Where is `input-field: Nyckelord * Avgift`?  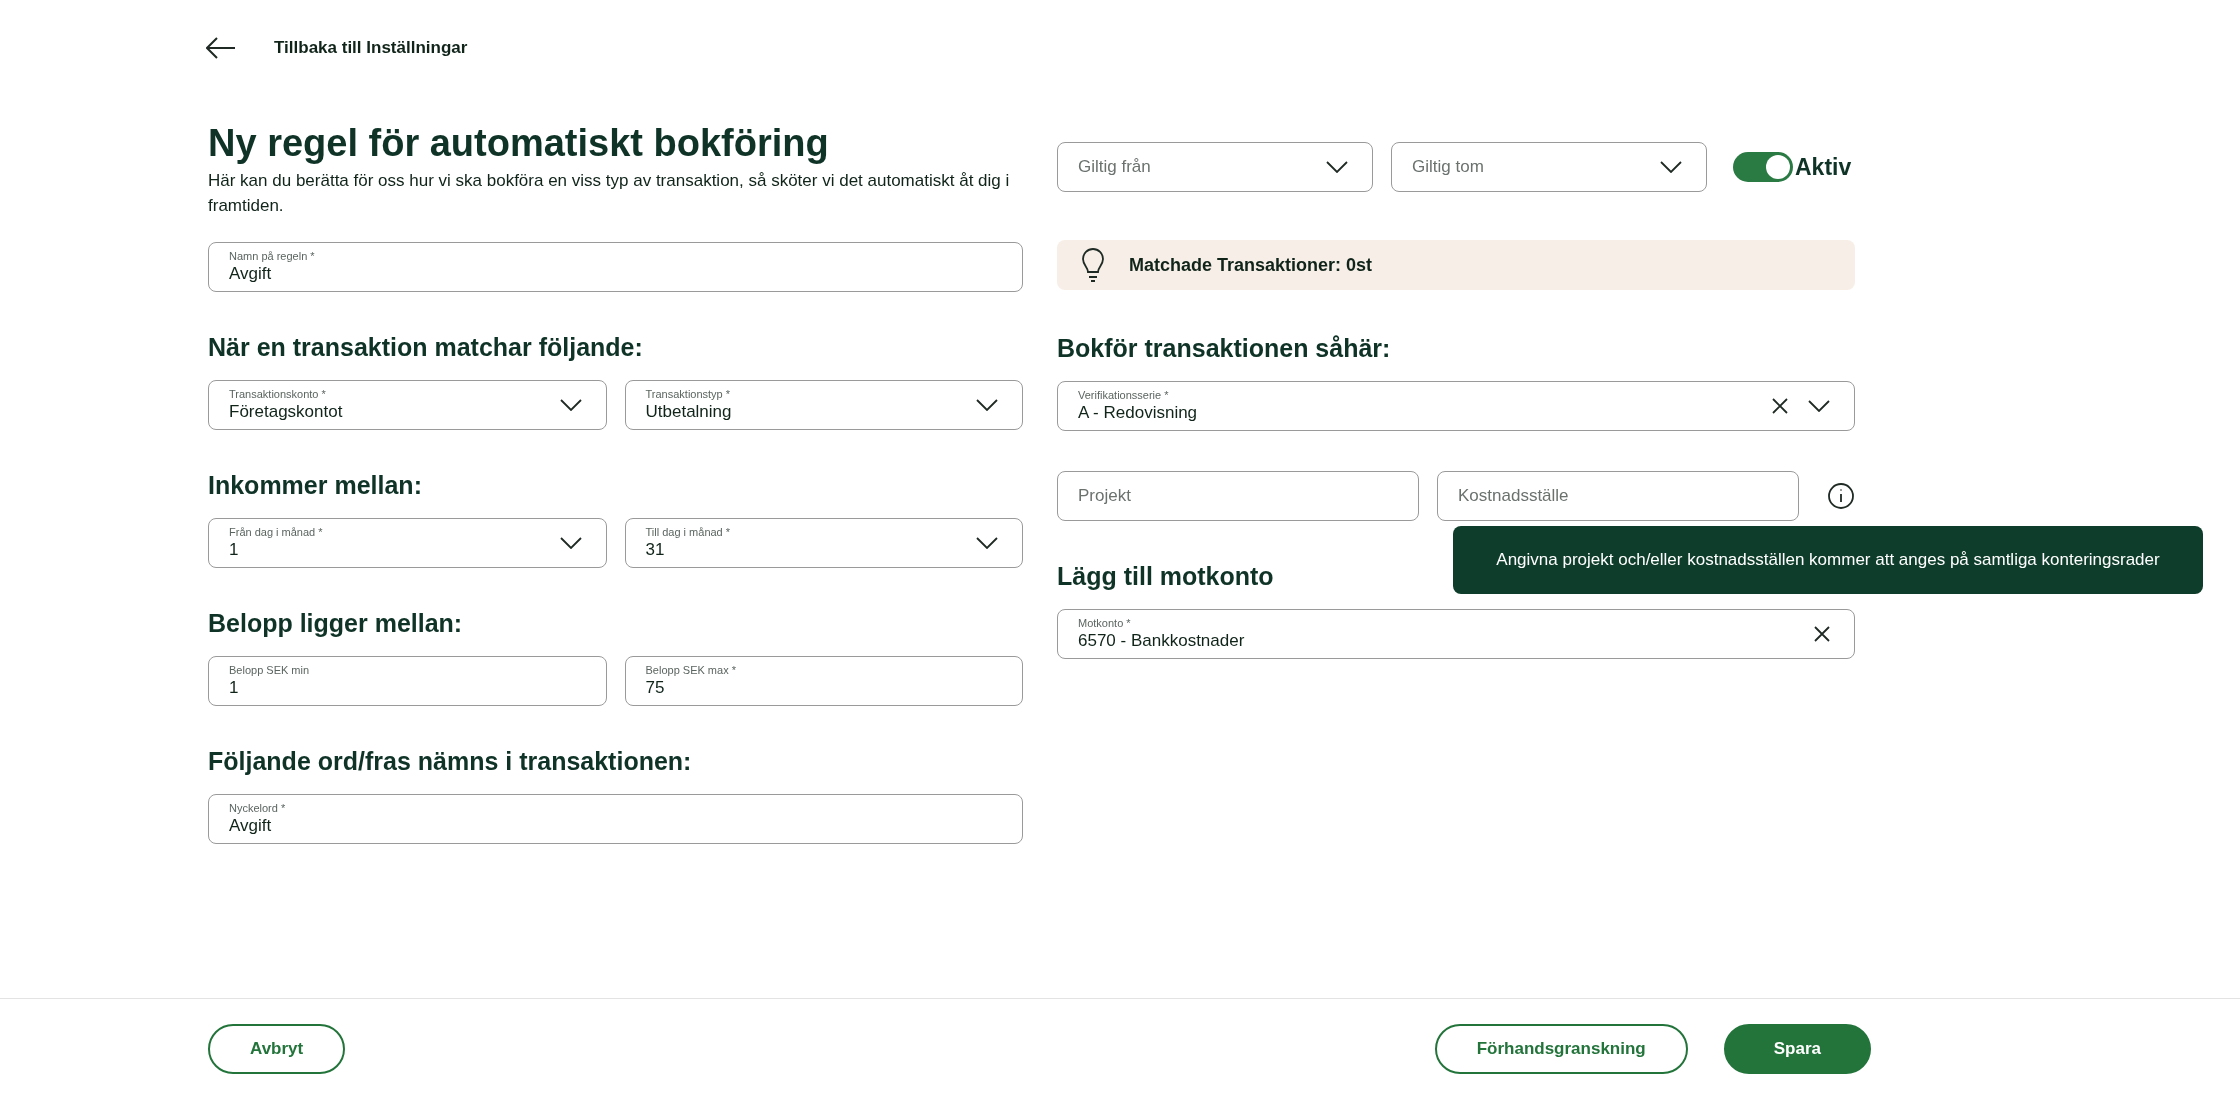
input-field: Nyckelord * Avgift is located at coordinates (615, 819).